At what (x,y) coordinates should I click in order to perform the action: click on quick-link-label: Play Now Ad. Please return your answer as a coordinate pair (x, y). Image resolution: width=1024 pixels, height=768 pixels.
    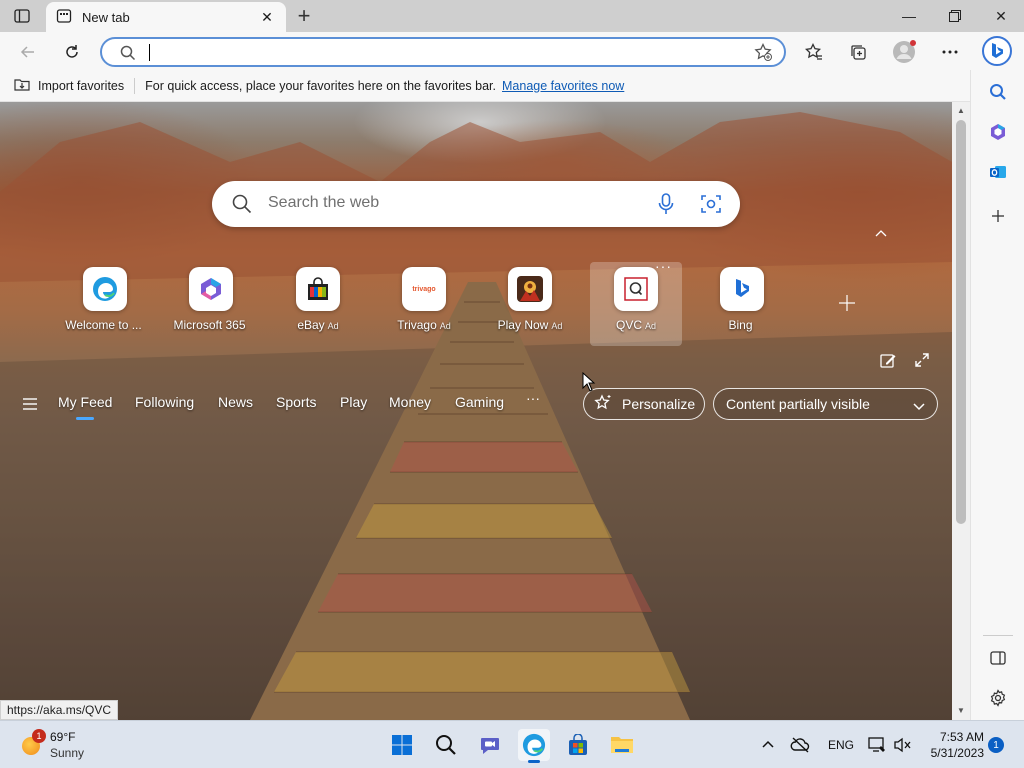
    Looking at the image, I should click on (530, 325).